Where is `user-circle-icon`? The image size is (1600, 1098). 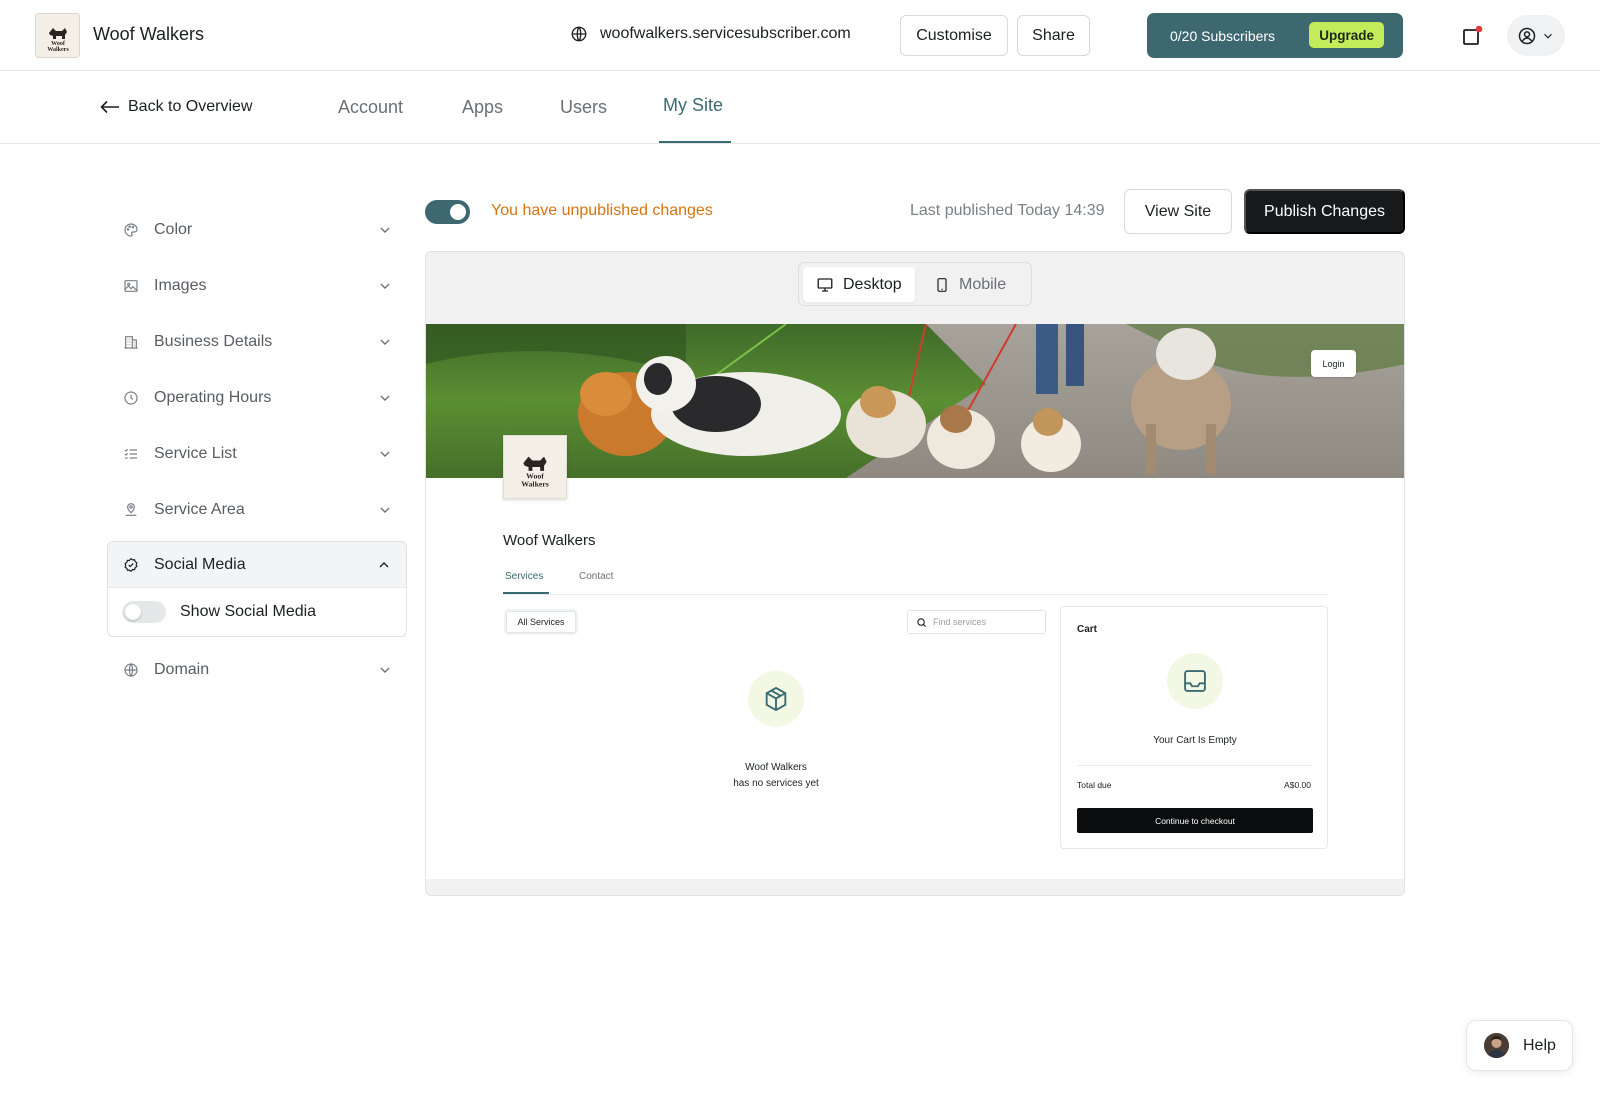
user-circle-icon is located at coordinates (1527, 35).